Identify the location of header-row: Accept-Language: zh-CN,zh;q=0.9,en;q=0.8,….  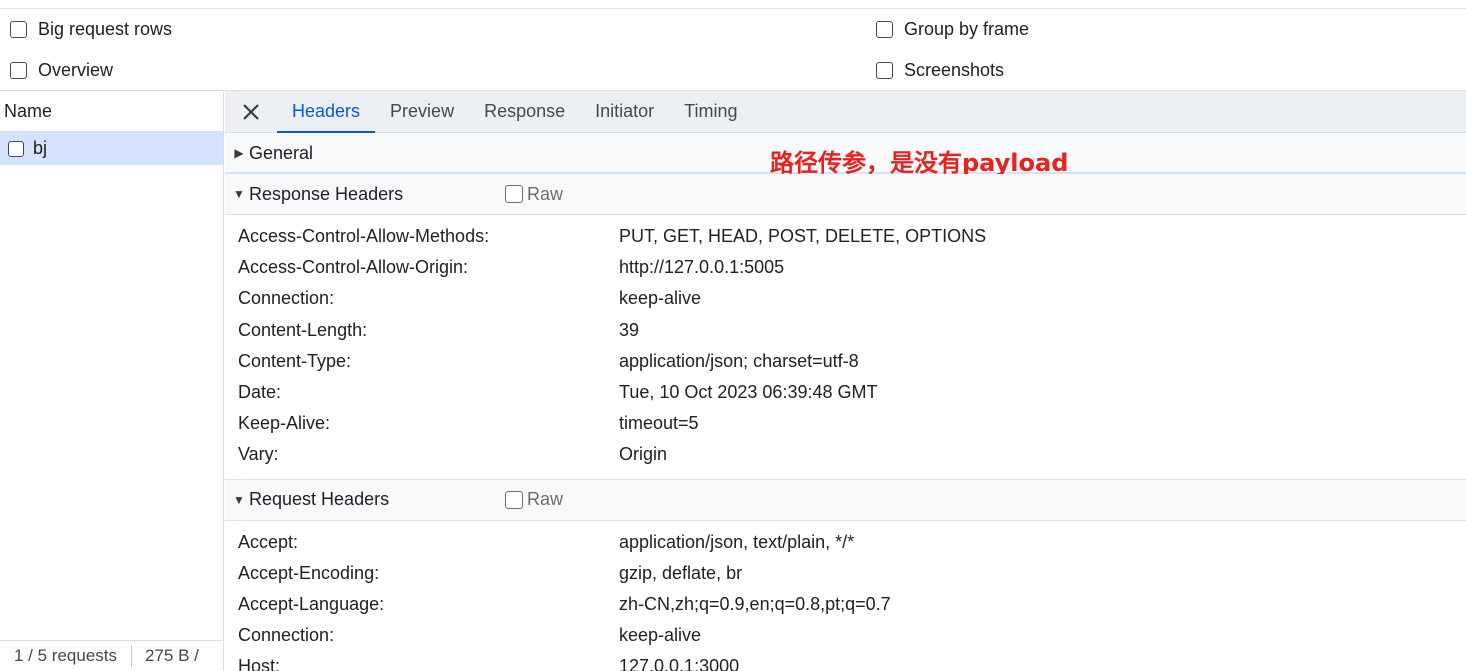
(845, 604).